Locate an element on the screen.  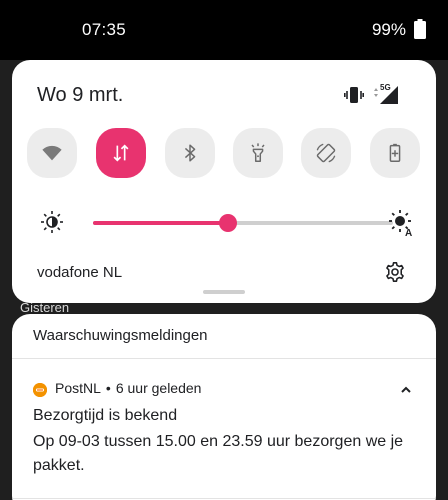
auto-rotate-icon is located at coordinates (326, 153).